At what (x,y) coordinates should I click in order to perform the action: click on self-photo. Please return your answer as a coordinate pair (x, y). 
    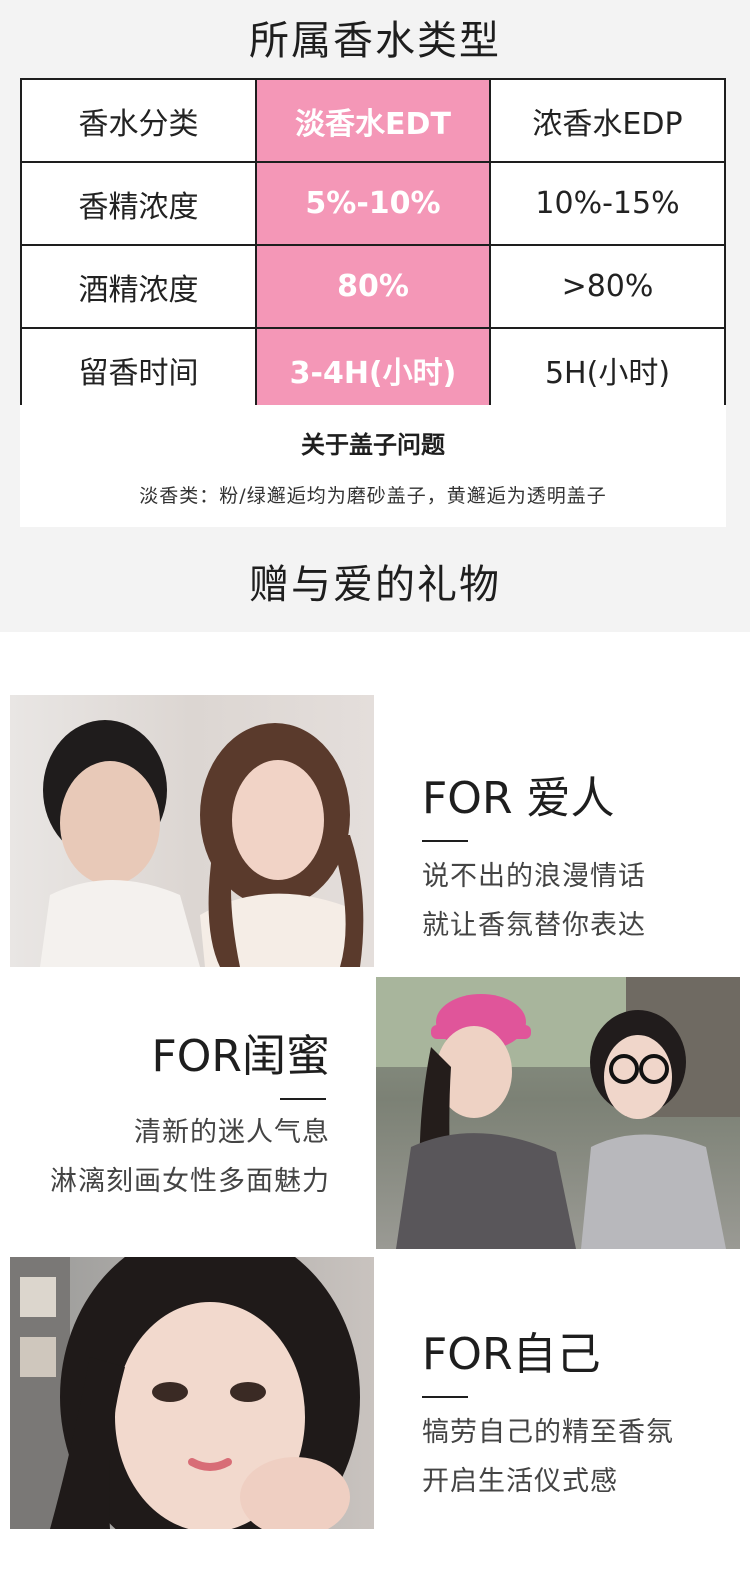
    Looking at the image, I should click on (192, 1393).